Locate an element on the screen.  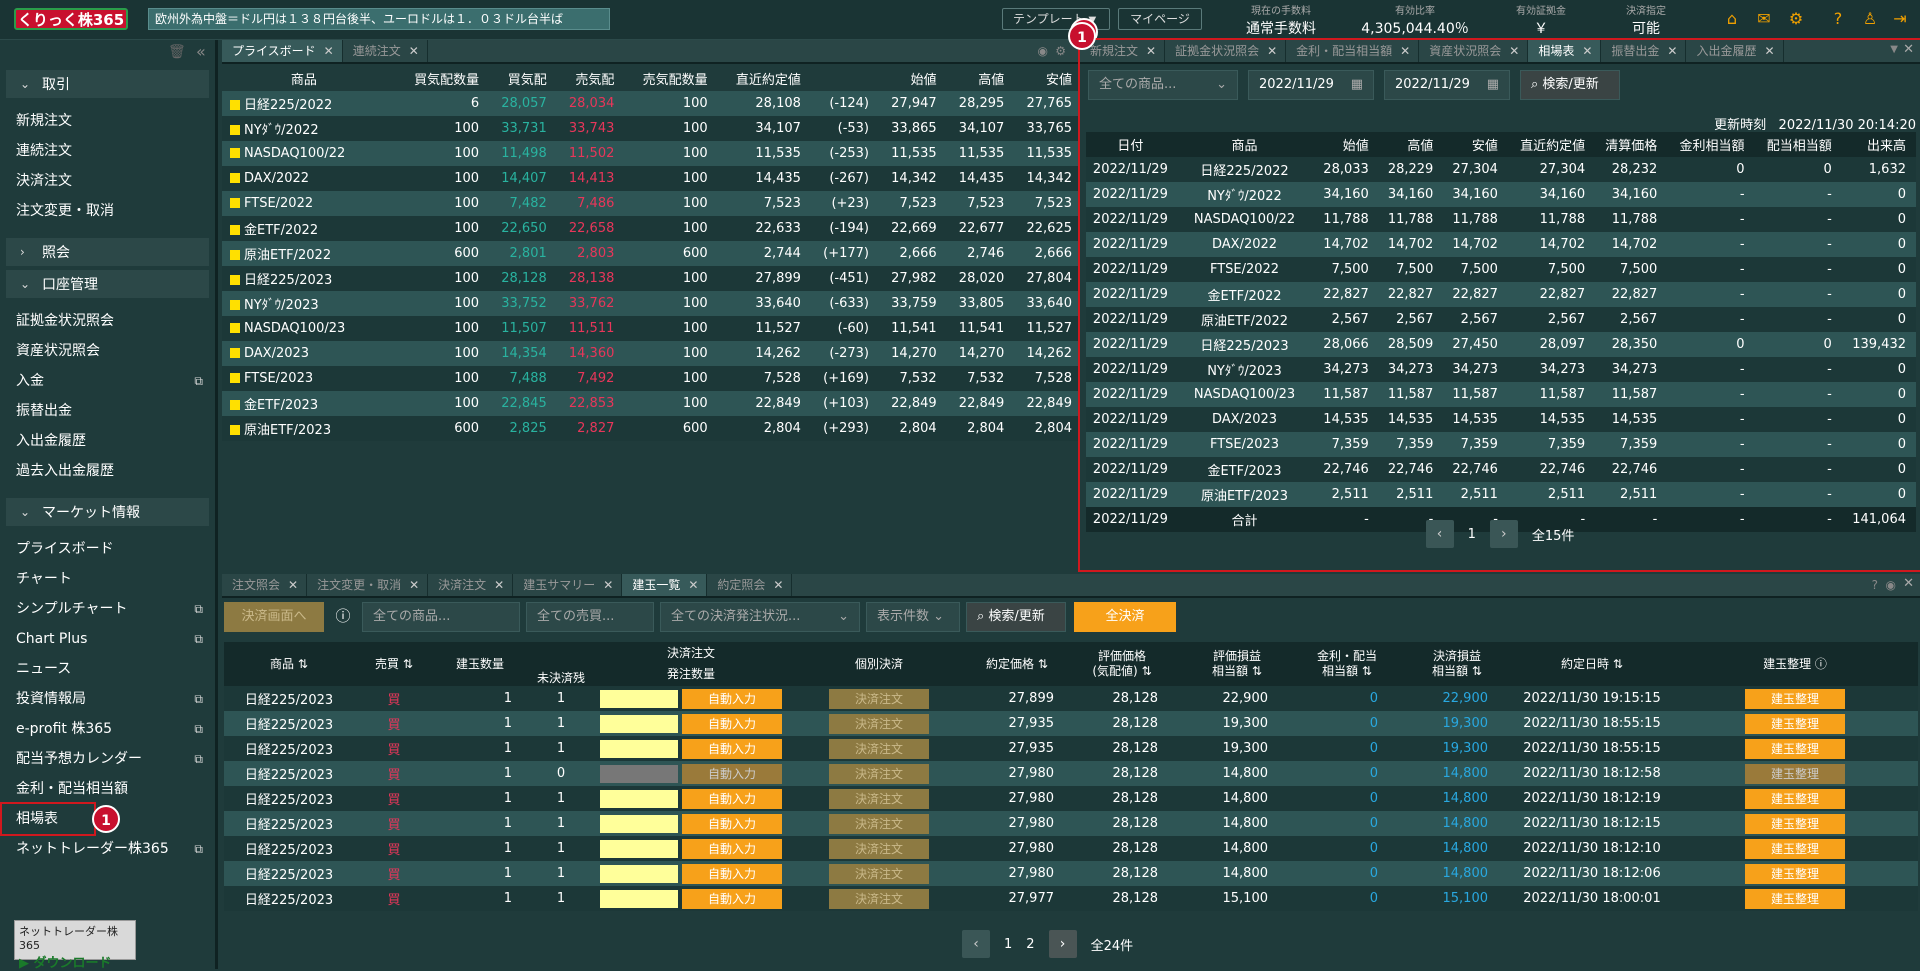
gear-icon: ⚙ is located at coordinates (1796, 19).